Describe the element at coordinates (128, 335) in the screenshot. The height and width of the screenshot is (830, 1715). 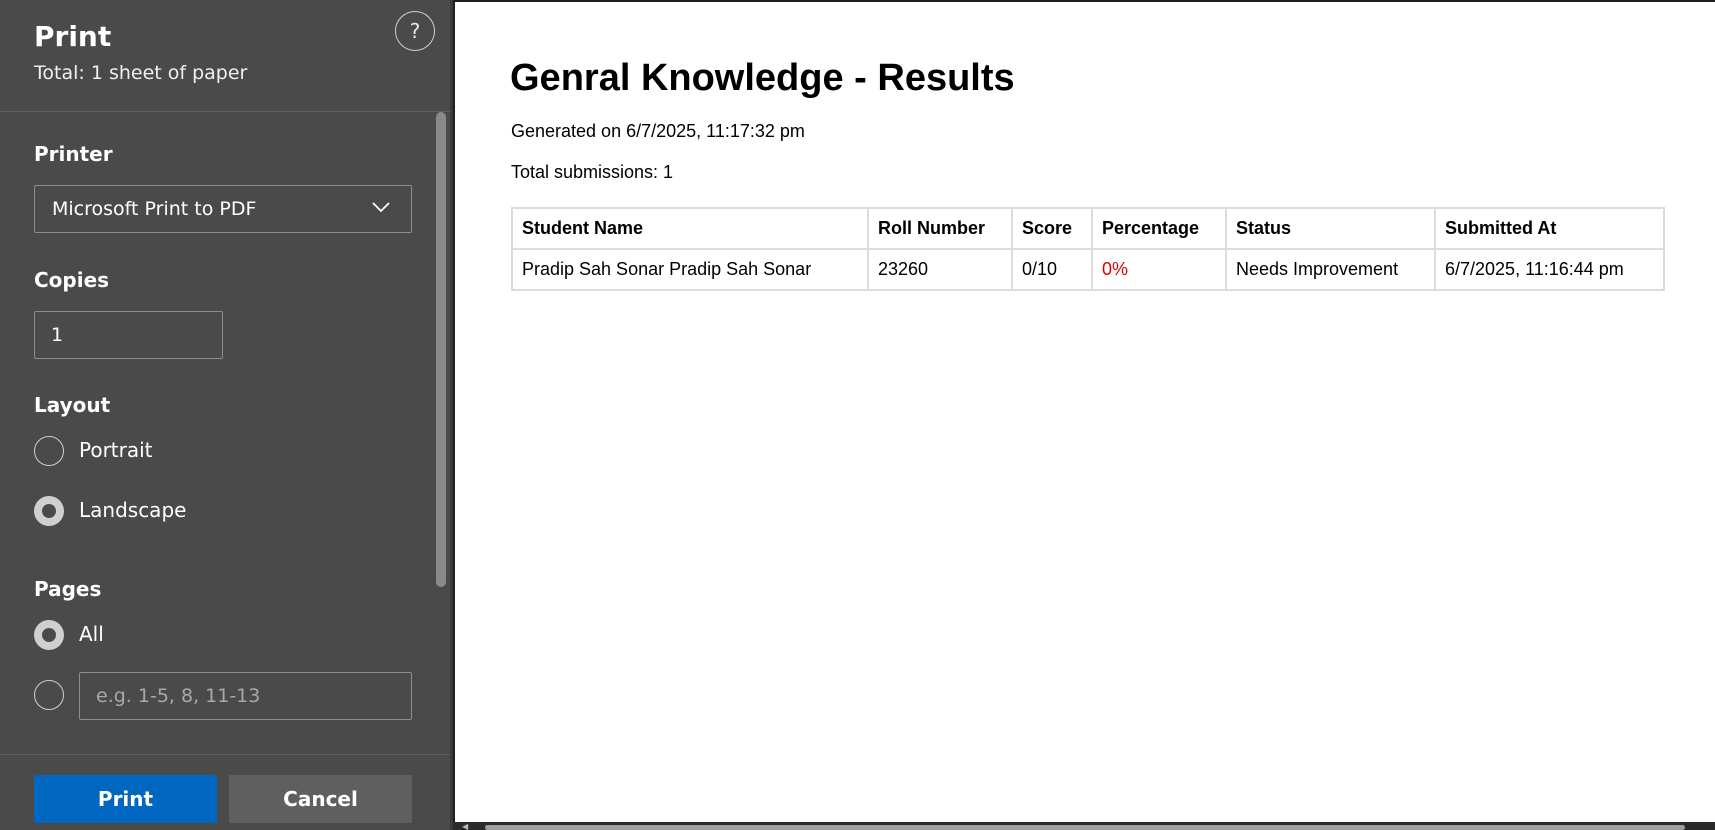
I see `copies-input` at that location.